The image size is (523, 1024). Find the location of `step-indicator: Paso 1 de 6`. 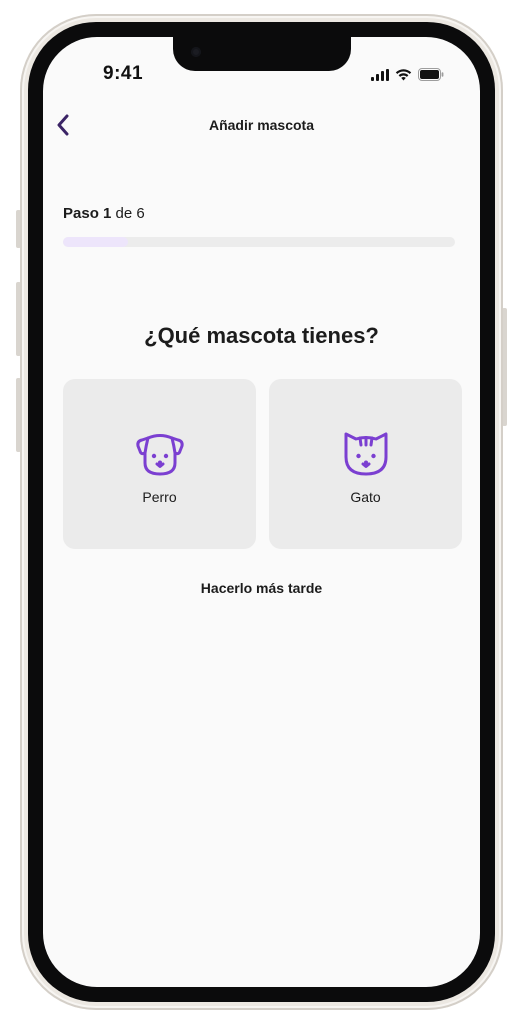

step-indicator: Paso 1 de 6 is located at coordinates (104, 213).